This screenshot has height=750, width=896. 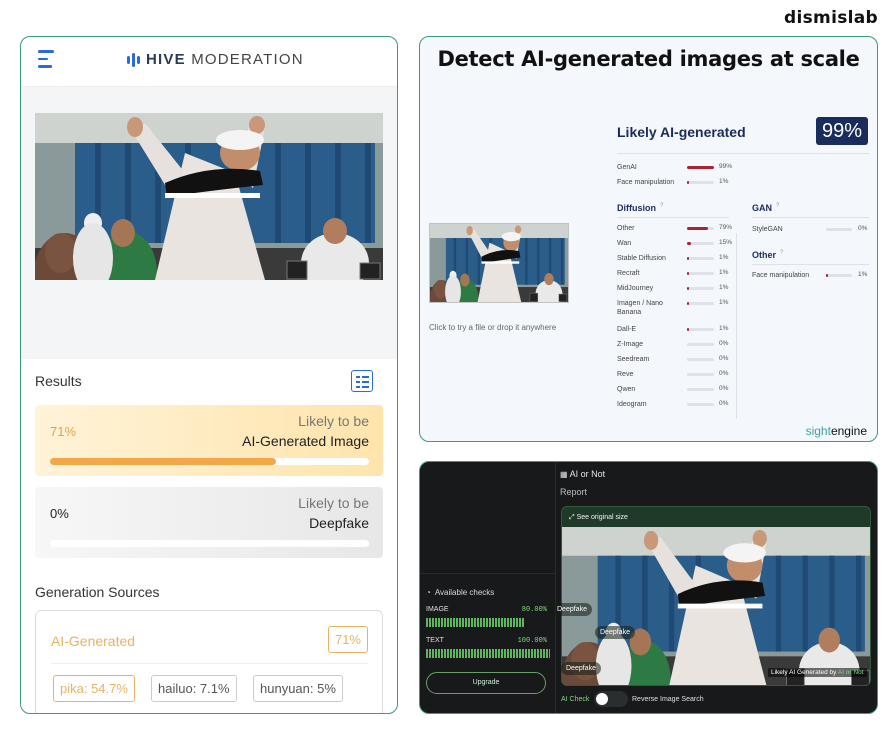 I want to click on image-check-label: IMAGE, so click(x=437, y=609).